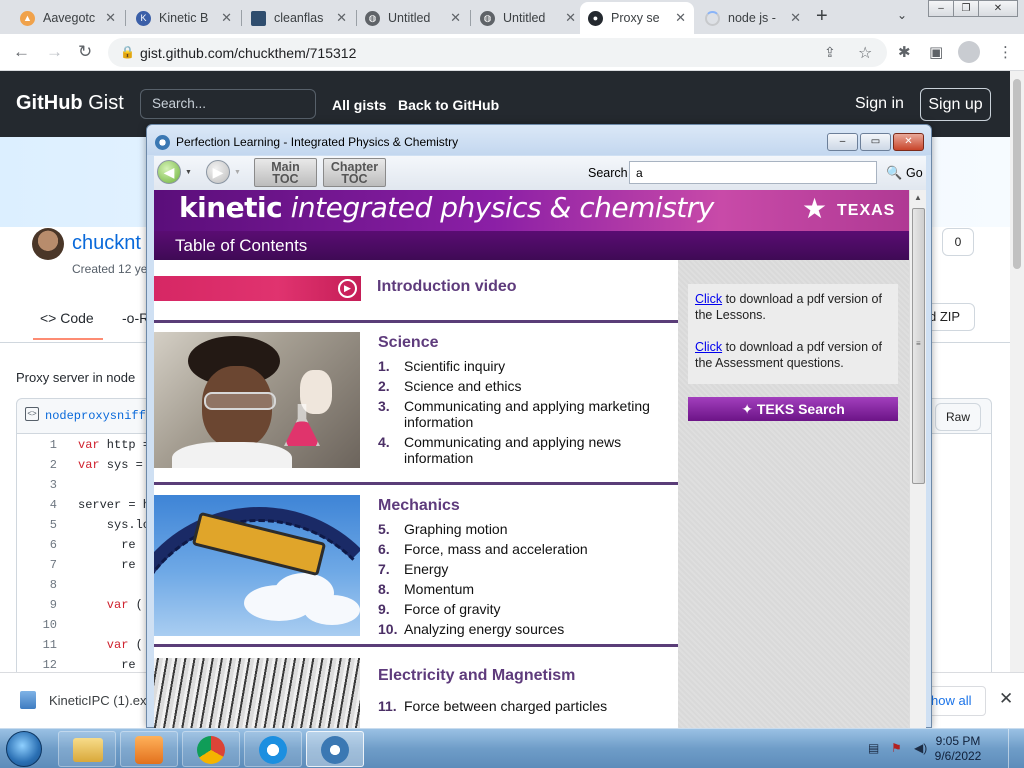  I want to click on line-number: 10, so click(37, 625).